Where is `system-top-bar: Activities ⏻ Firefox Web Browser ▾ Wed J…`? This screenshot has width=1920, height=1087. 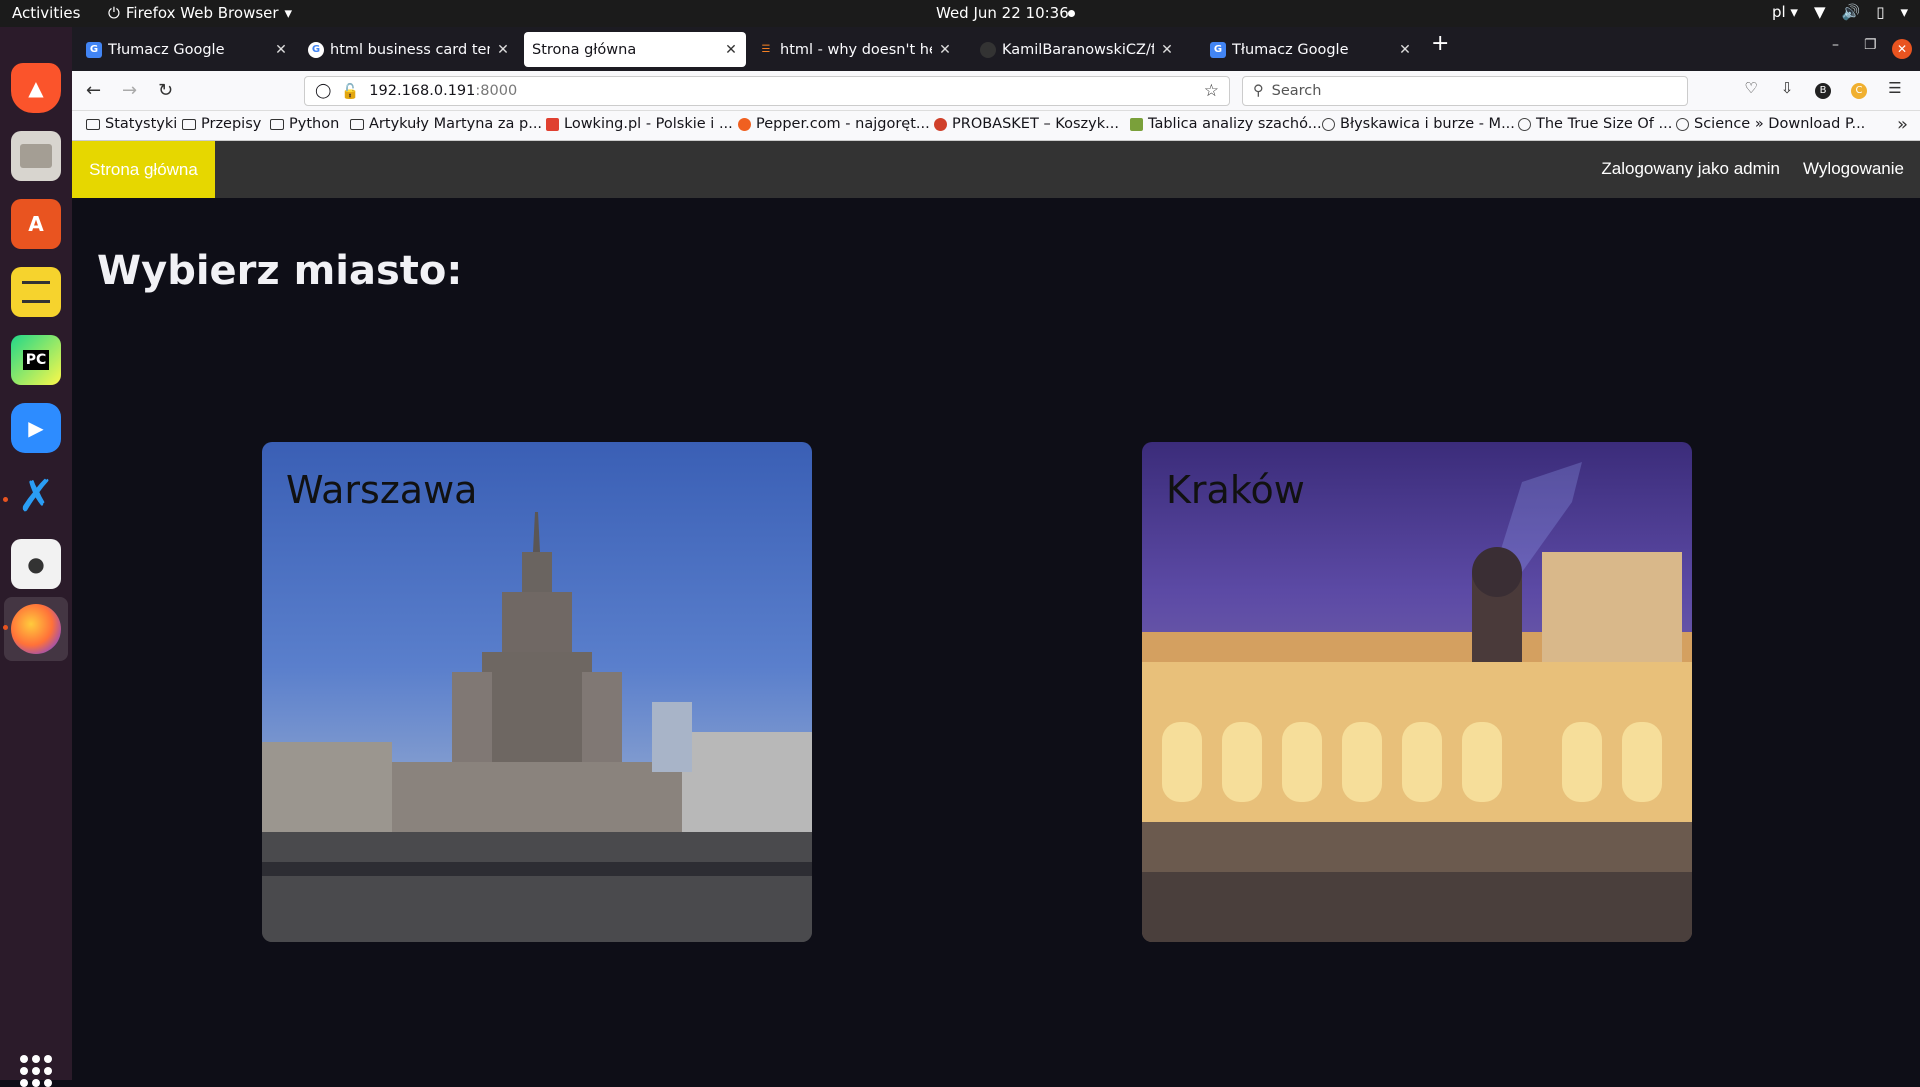
system-top-bar: Activities ⏻ Firefox Web Browser ▾ Wed J… is located at coordinates (960, 13).